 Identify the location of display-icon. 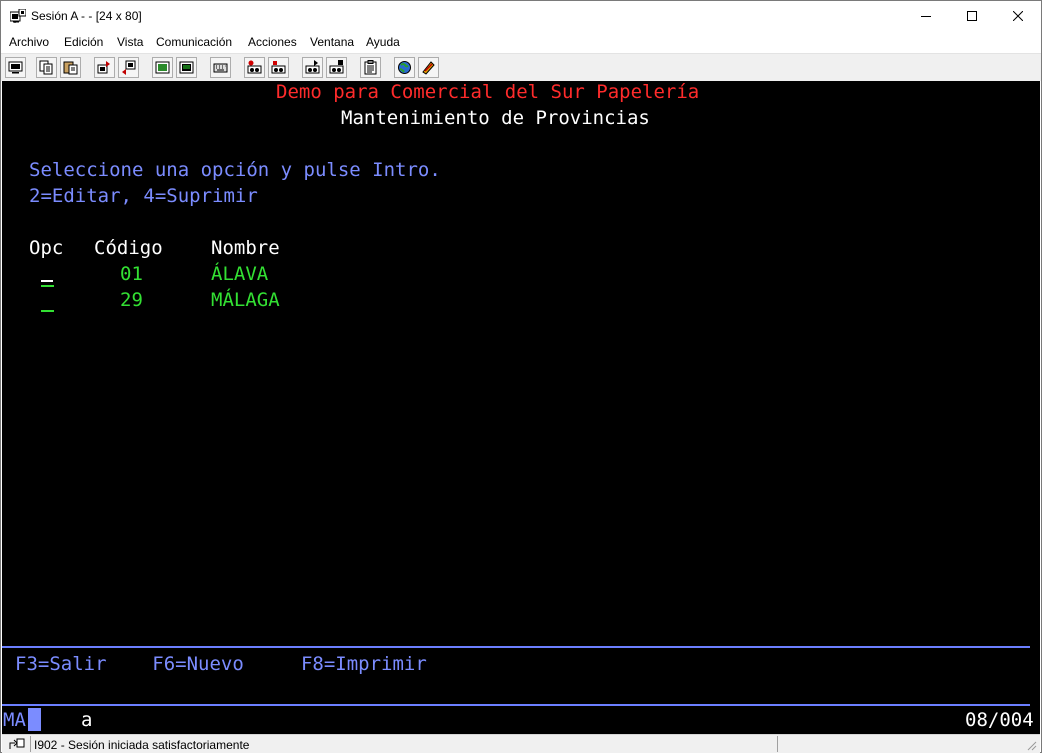
(162, 67).